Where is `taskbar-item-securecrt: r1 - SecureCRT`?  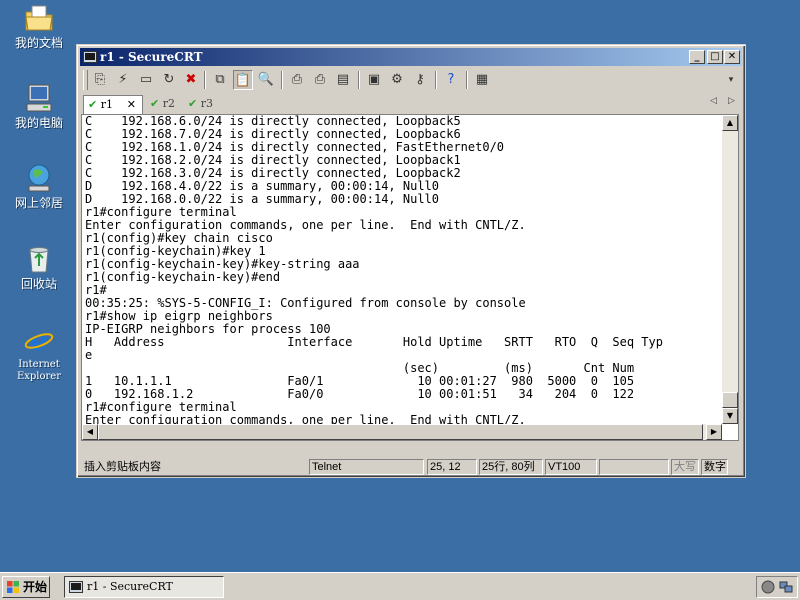 taskbar-item-securecrt: r1 - SecureCRT is located at coordinates (144, 587).